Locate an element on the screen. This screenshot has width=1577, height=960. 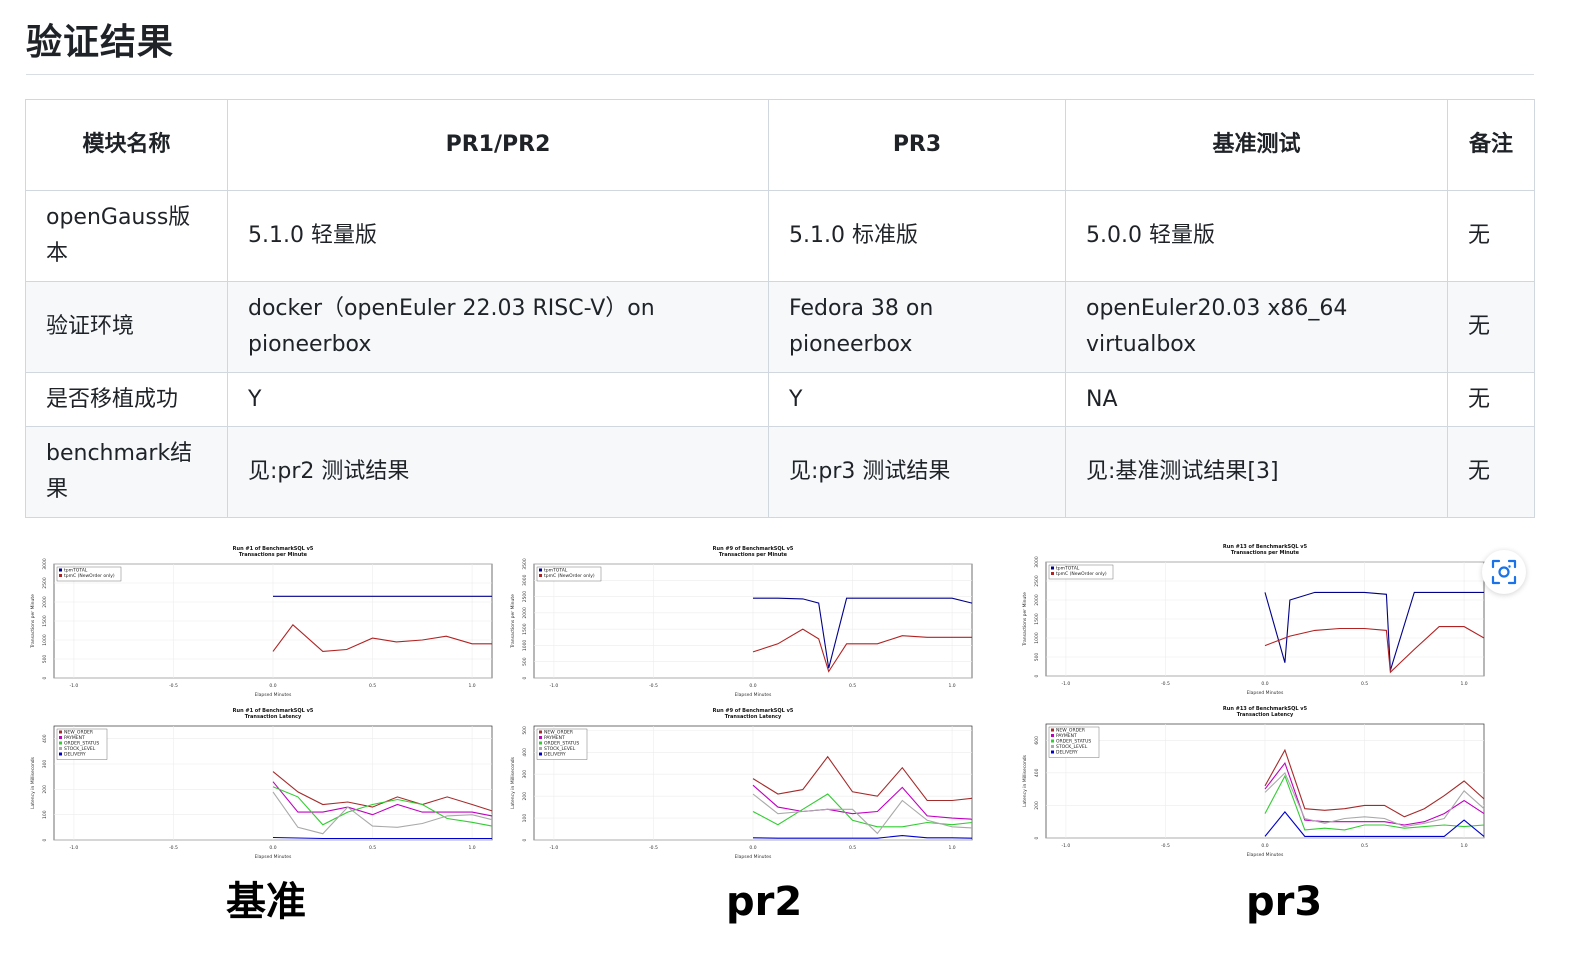
title-divider is located at coordinates (780, 74).